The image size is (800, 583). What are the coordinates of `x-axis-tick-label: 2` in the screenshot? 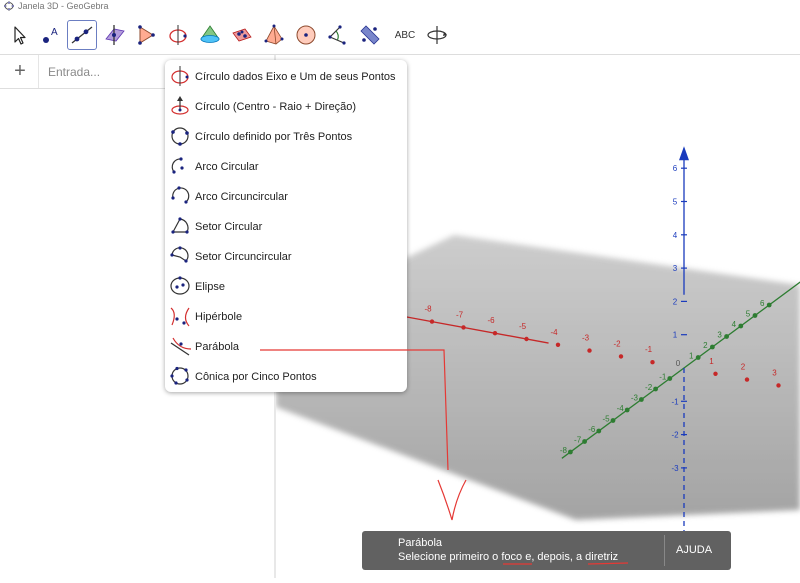 It's located at (743, 367).